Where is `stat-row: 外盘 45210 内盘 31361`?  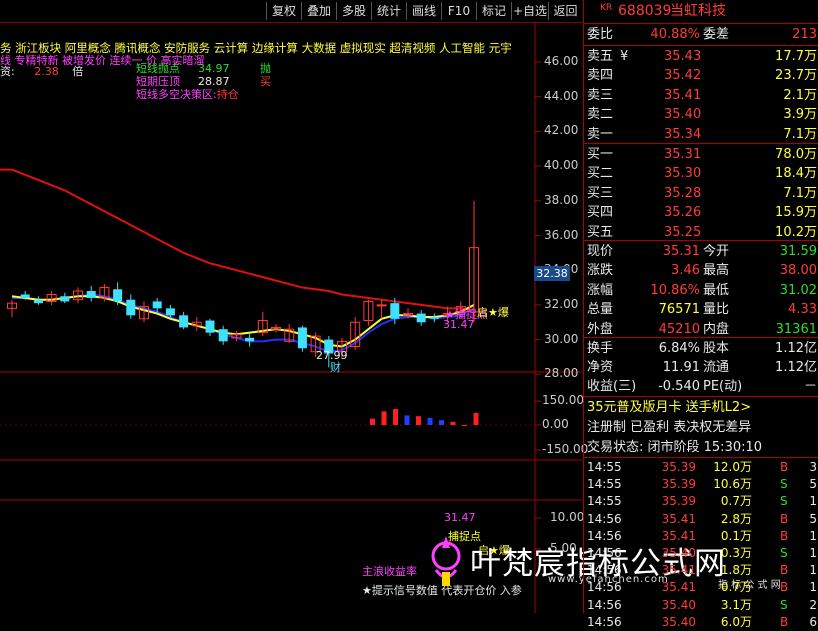
stat-row: 外盘 45210 内盘 31361 is located at coordinates (701, 329).